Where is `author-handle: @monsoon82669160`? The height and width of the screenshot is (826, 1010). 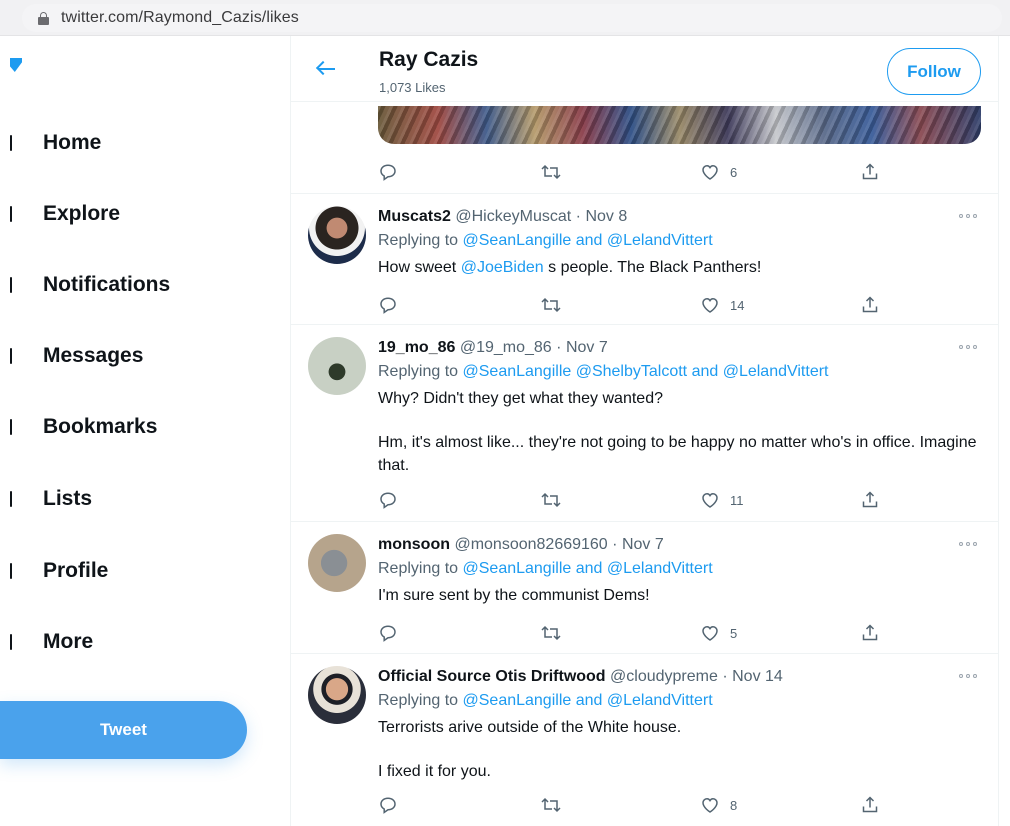
author-handle: @monsoon82669160 is located at coordinates (530, 544).